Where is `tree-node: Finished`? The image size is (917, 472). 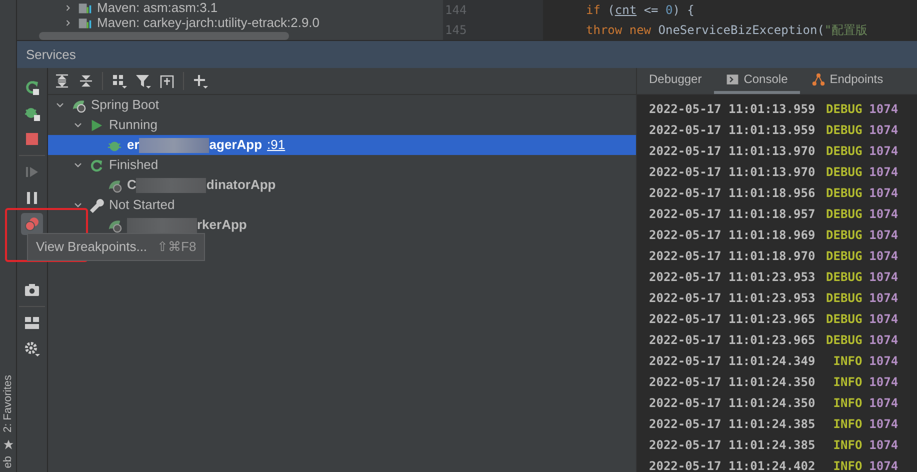
tree-node: Finished is located at coordinates (342, 165).